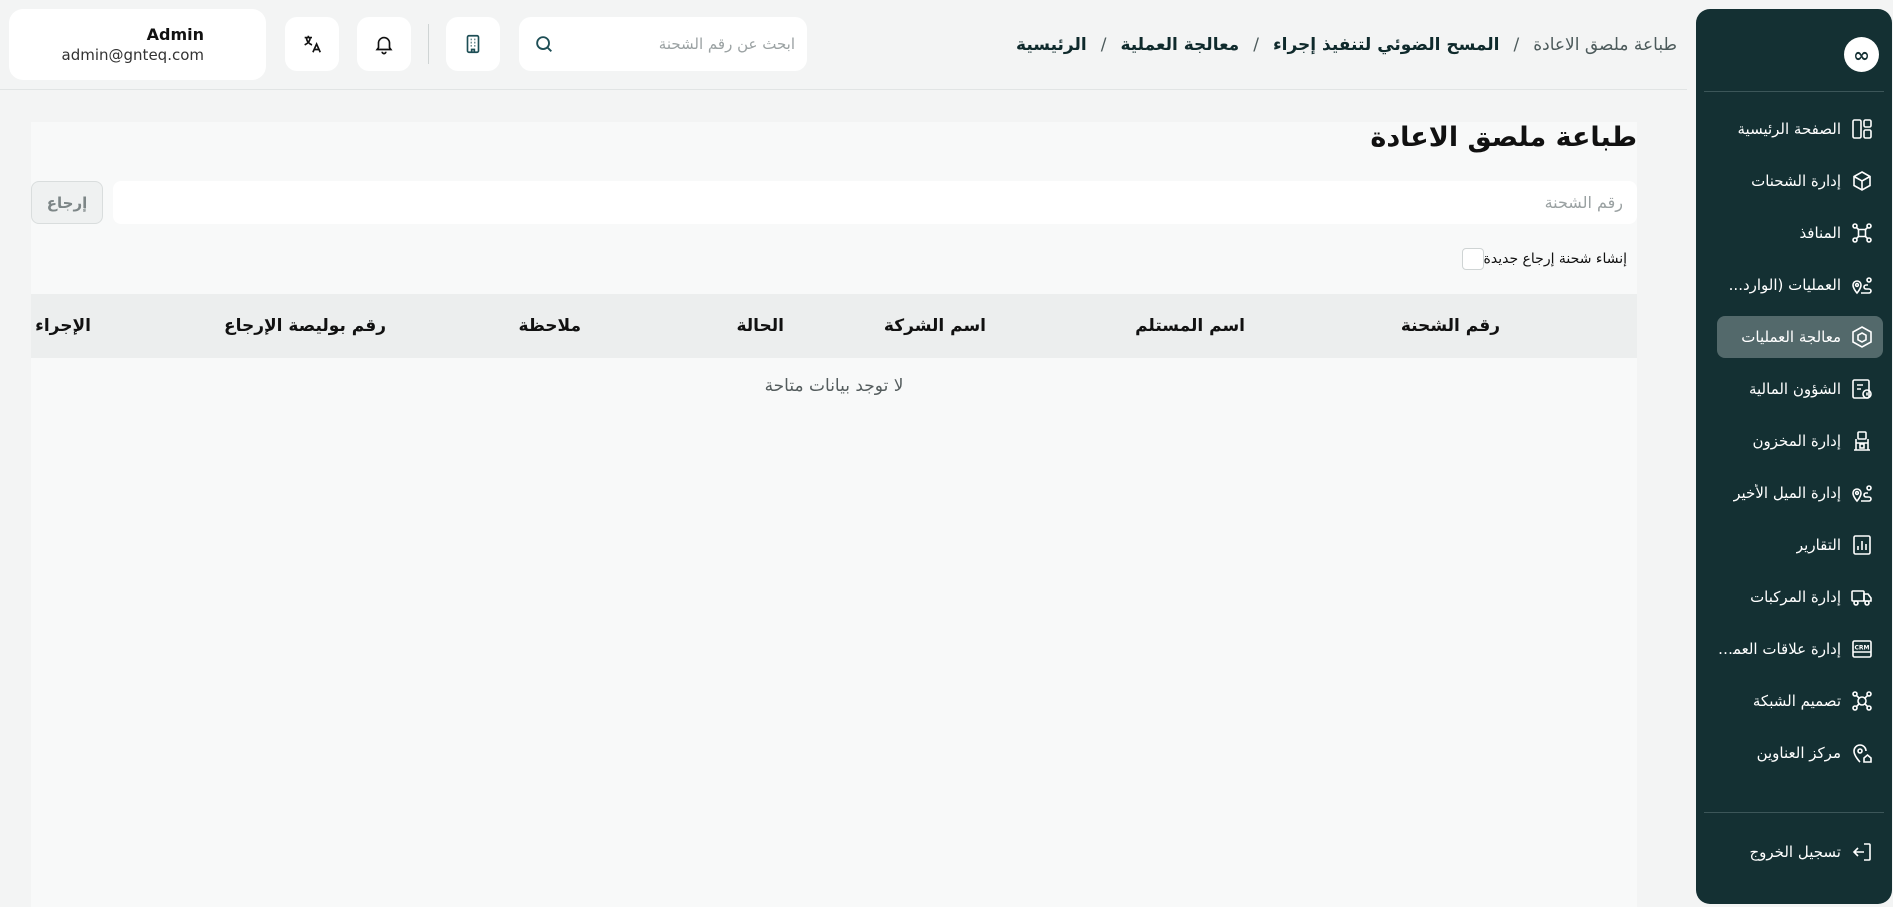 Image resolution: width=1893 pixels, height=907 pixels. I want to click on warehouse-icon, so click(1862, 441).